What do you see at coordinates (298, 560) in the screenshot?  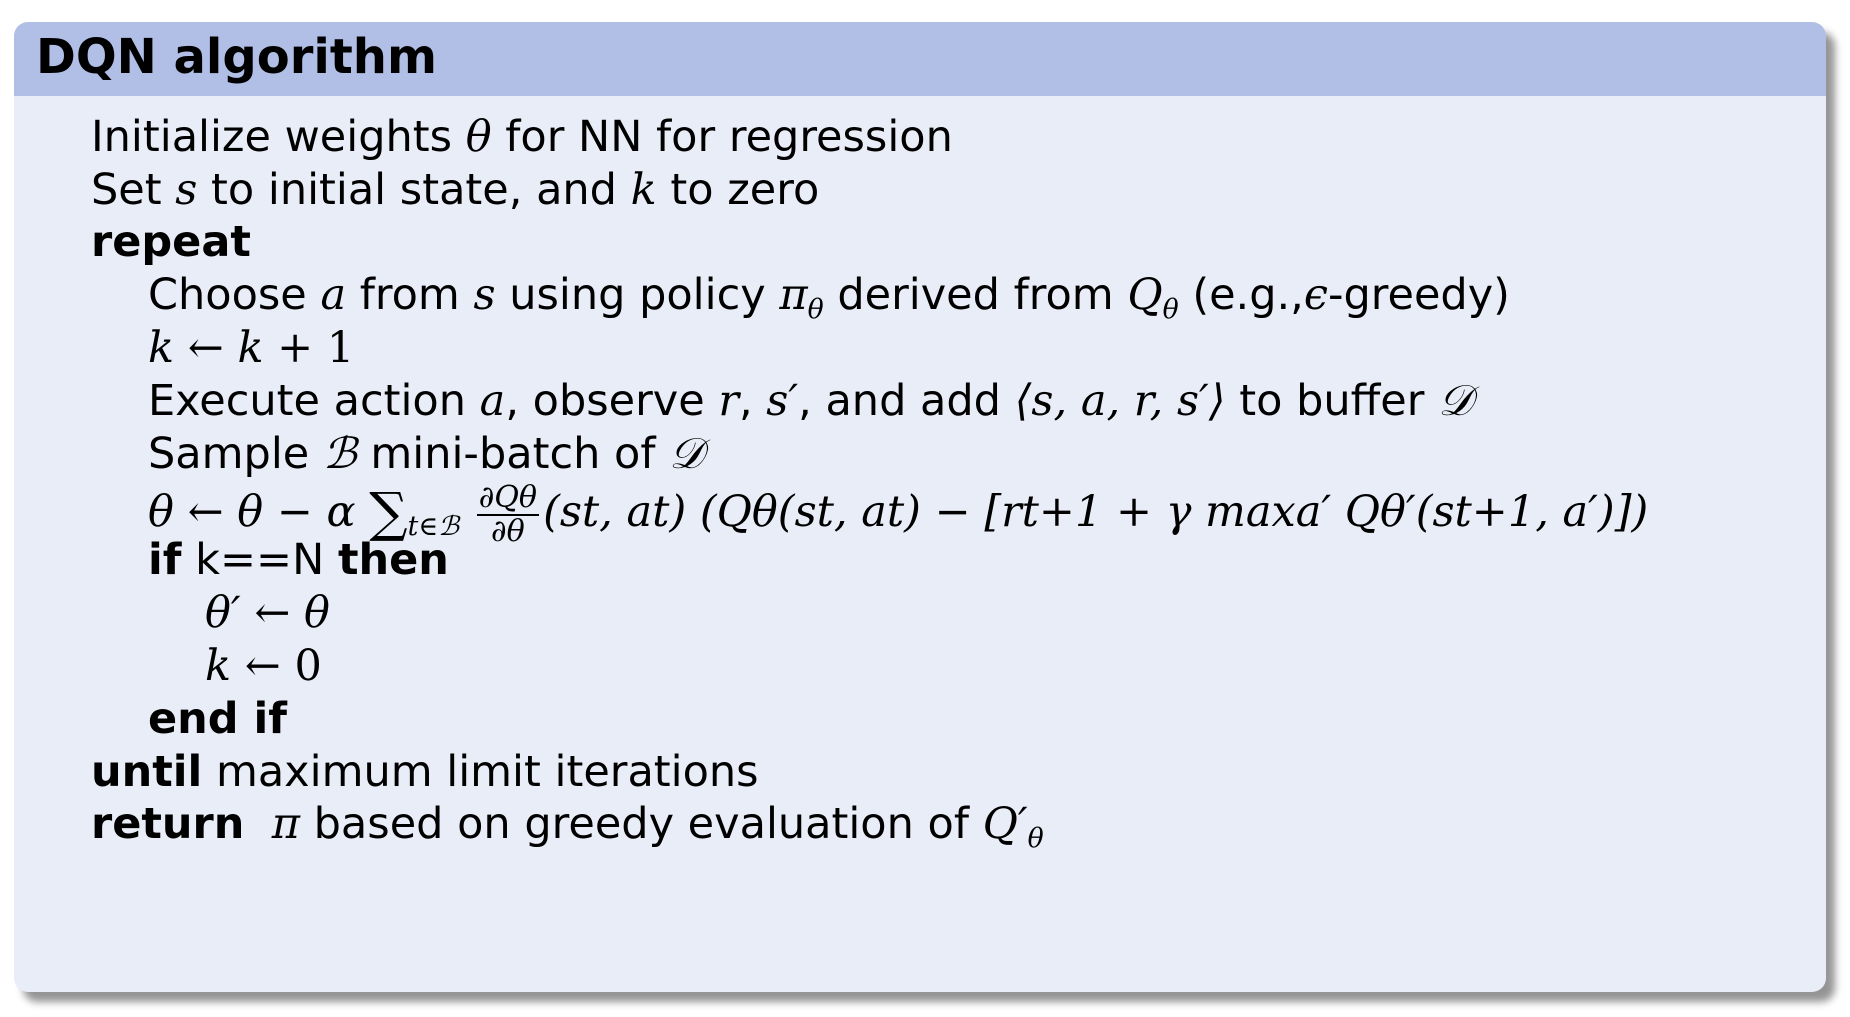 I see `line-if-condition: if k==N then` at bounding box center [298, 560].